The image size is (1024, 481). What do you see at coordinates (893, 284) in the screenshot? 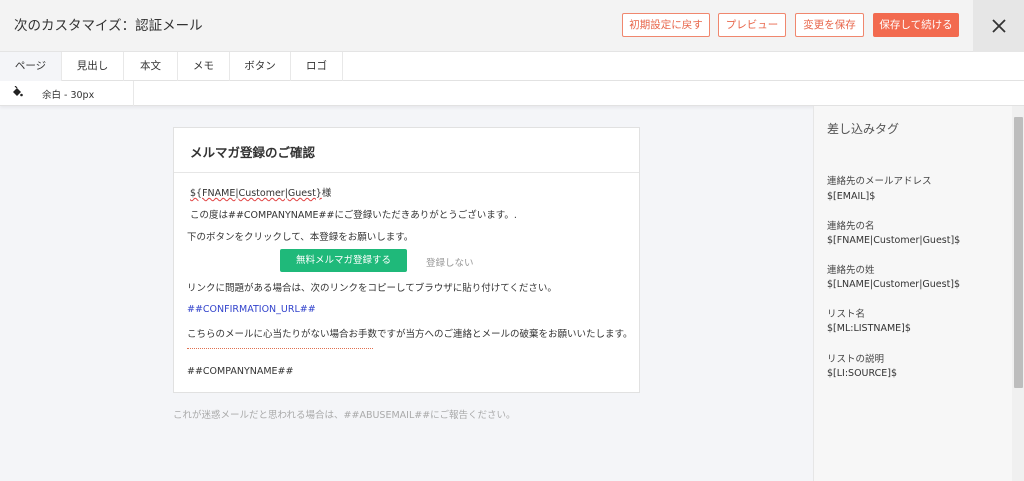
I see `merge-tag-lname: $[LNAME|Customer|Guest]$` at bounding box center [893, 284].